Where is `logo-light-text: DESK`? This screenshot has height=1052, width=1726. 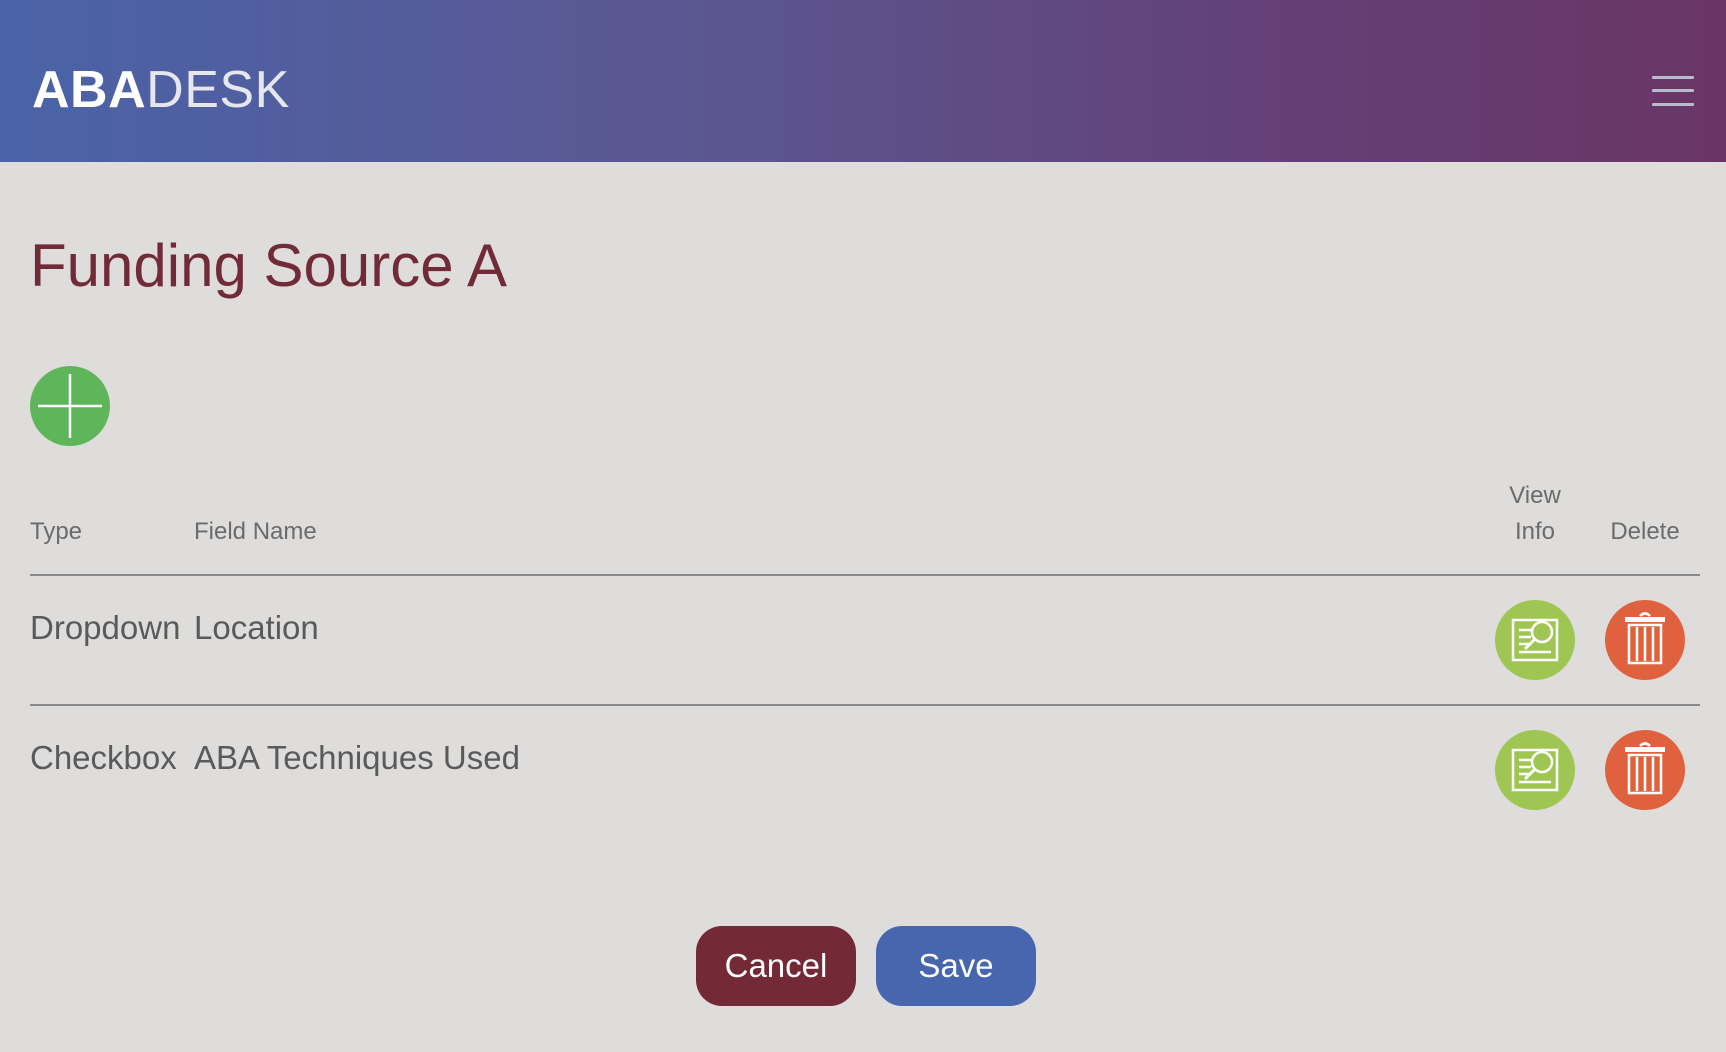 logo-light-text: DESK is located at coordinates (218, 90).